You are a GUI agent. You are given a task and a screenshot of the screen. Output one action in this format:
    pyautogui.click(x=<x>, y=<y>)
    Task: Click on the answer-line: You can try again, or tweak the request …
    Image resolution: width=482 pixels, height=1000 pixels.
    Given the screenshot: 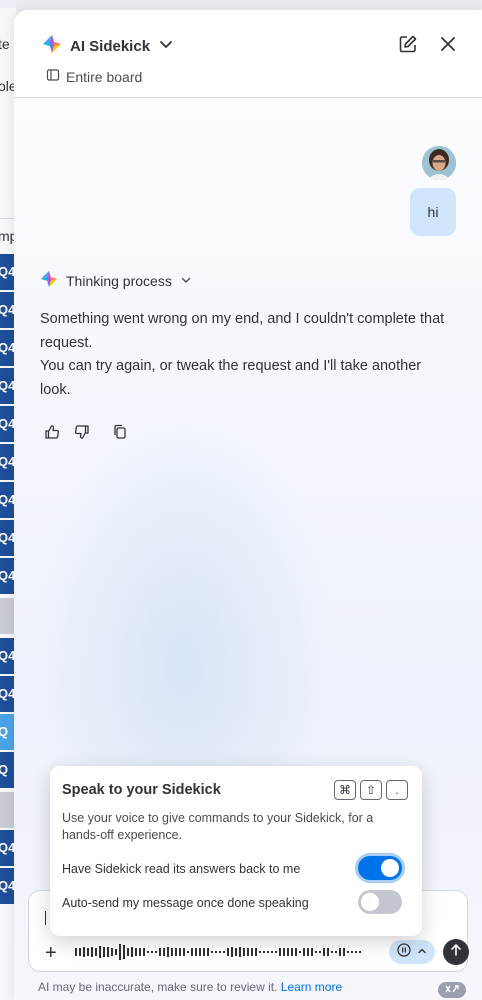 What is the action you would take?
    pyautogui.click(x=231, y=378)
    